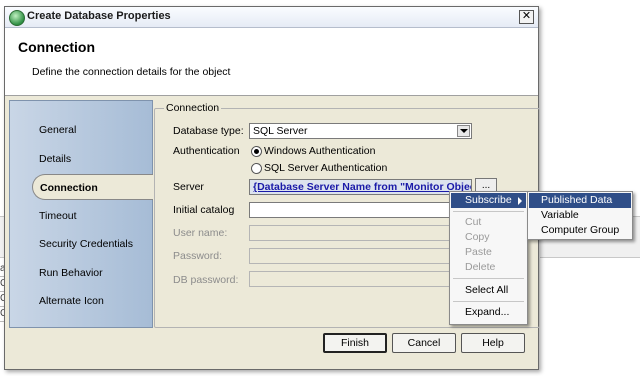  Describe the element at coordinates (256, 151) in the screenshot. I see `windows-auth-radio` at that location.